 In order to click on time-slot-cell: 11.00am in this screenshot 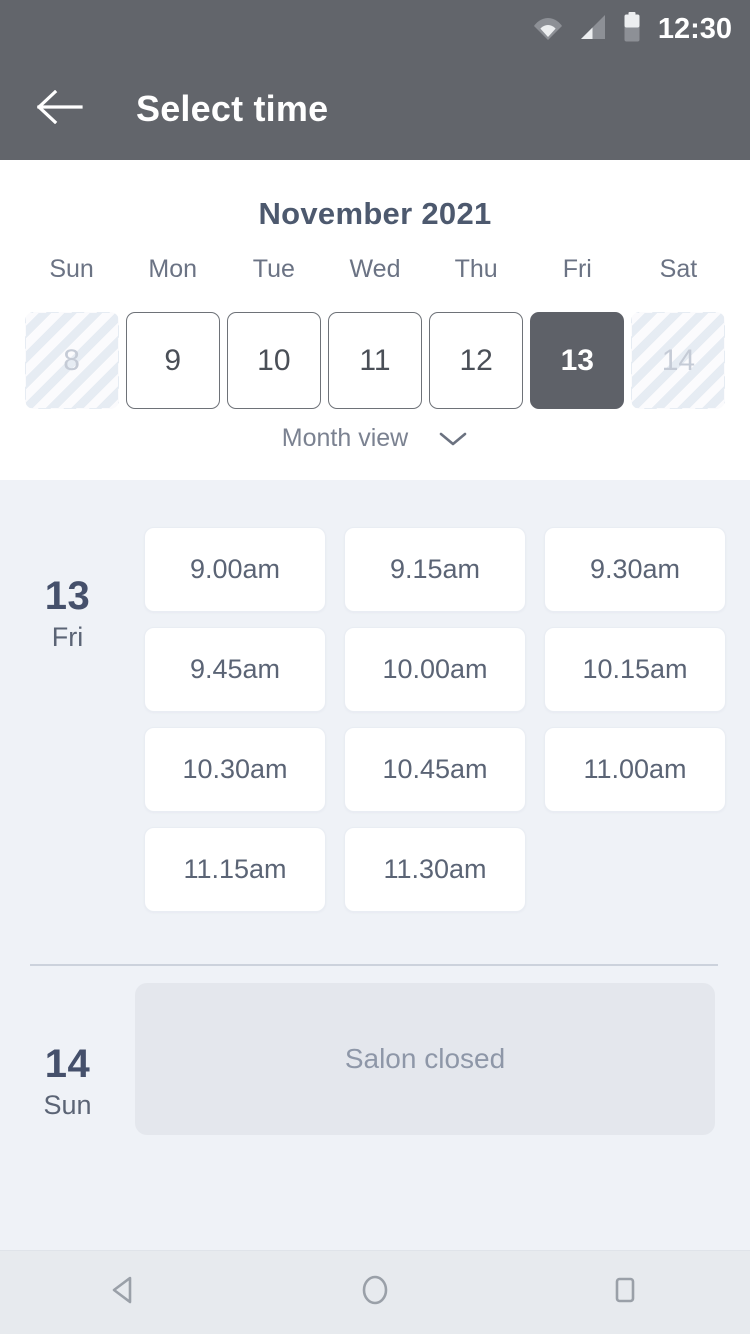, I will do `click(635, 769)`.